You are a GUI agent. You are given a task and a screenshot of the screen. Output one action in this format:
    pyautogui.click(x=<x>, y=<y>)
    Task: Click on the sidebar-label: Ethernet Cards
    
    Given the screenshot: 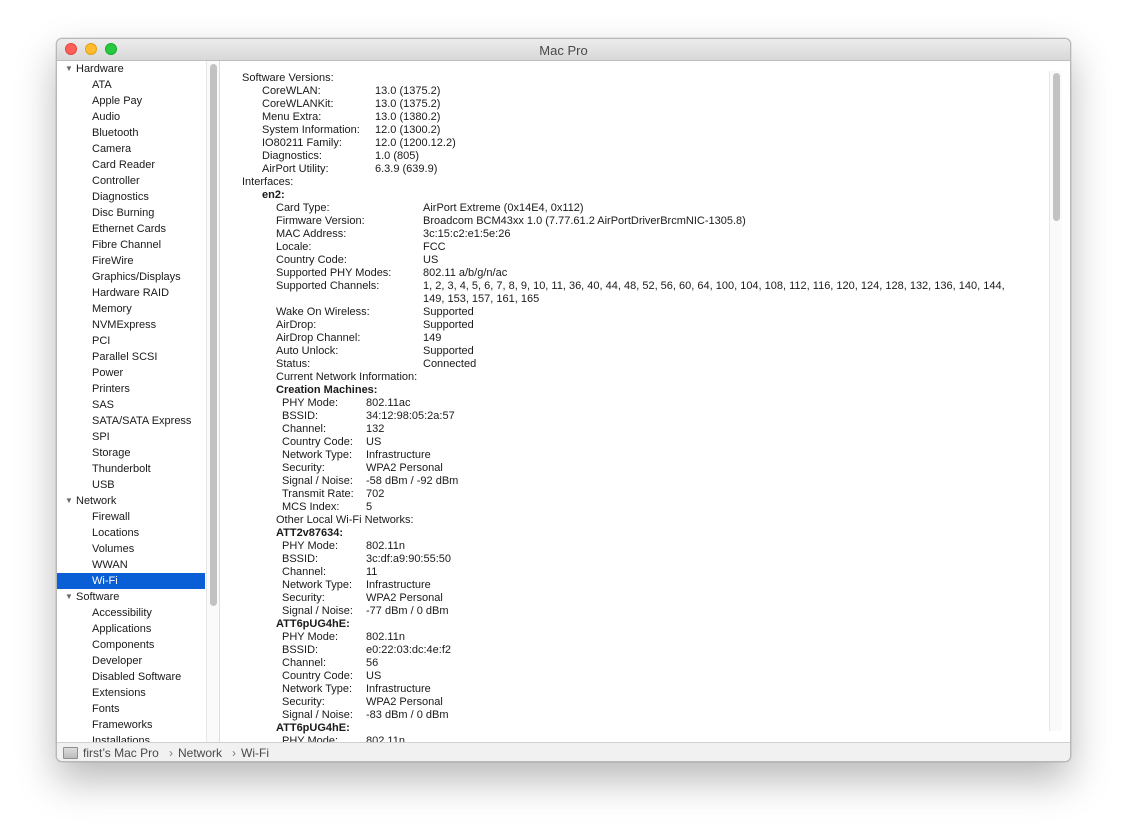 What is the action you would take?
    pyautogui.click(x=129, y=229)
    